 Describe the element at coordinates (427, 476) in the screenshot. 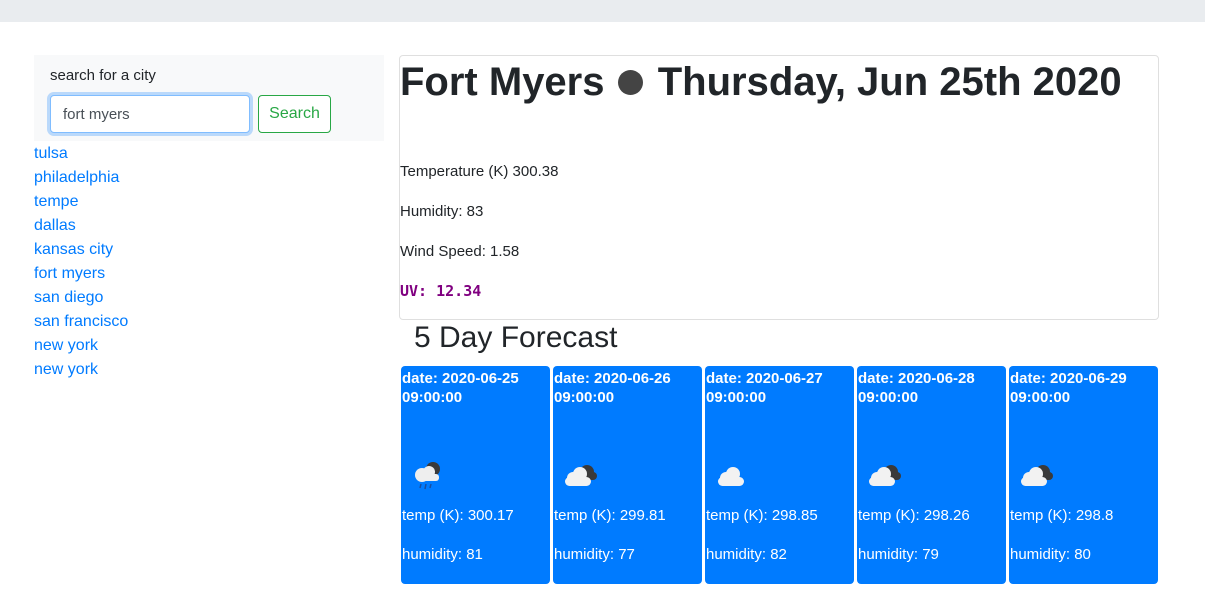

I see `rain-cloud-icon` at that location.